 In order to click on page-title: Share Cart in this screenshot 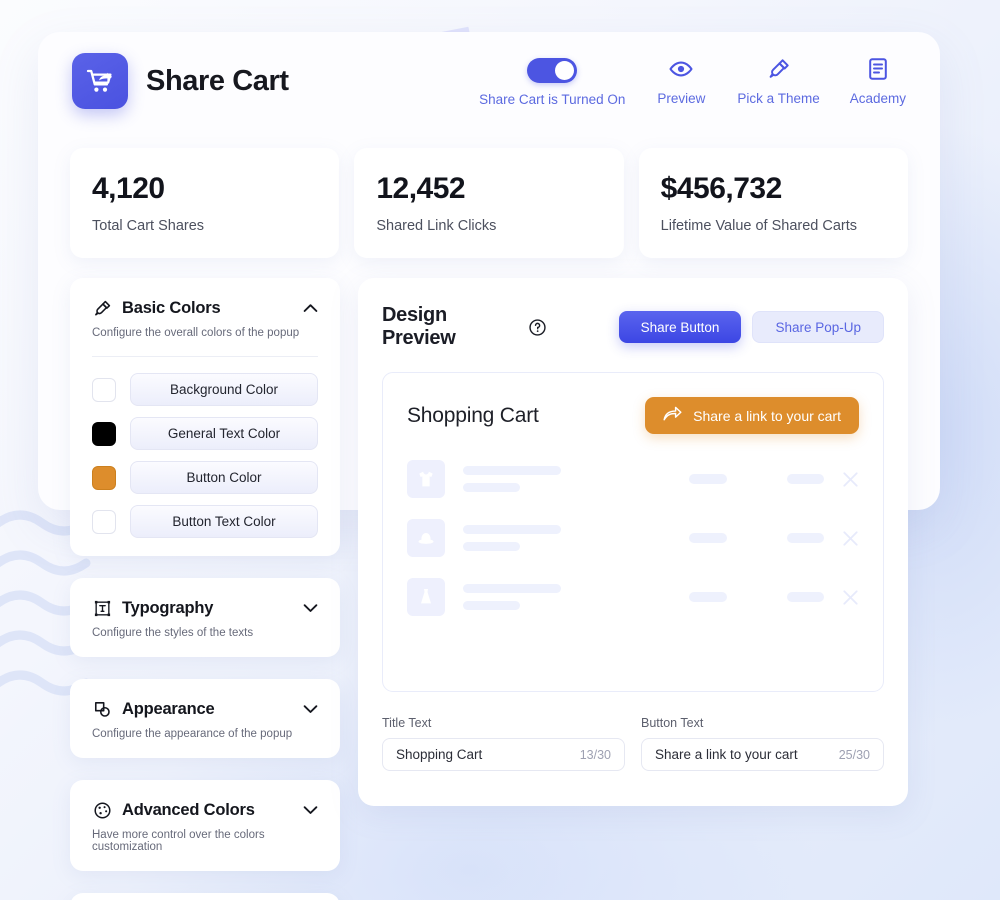, I will do `click(217, 80)`.